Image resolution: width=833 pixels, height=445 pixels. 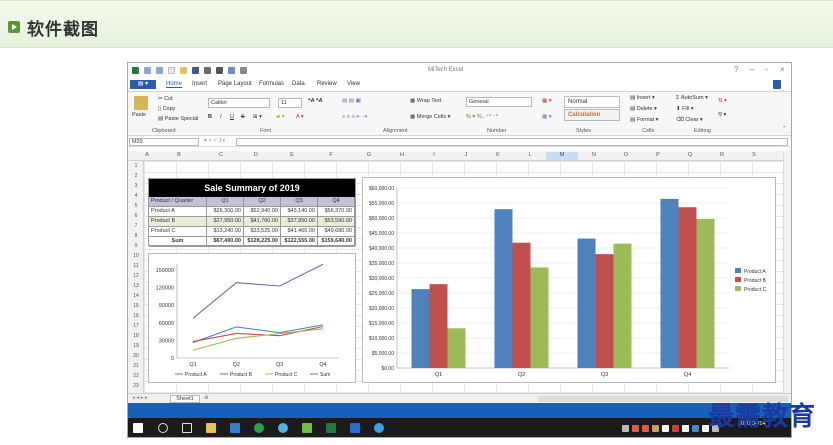 What do you see at coordinates (232, 117) in the screenshot?
I see `underline-button: U` at bounding box center [232, 117].